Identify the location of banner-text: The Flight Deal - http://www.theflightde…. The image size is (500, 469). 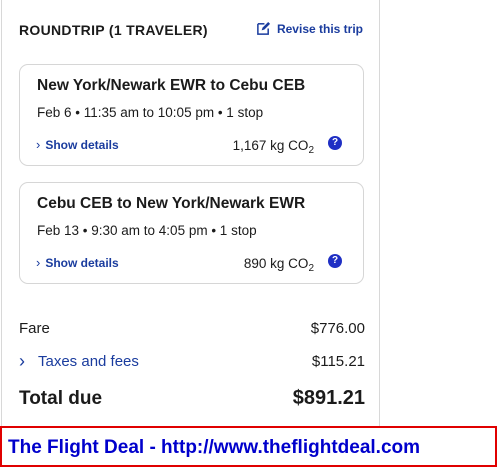
(214, 447).